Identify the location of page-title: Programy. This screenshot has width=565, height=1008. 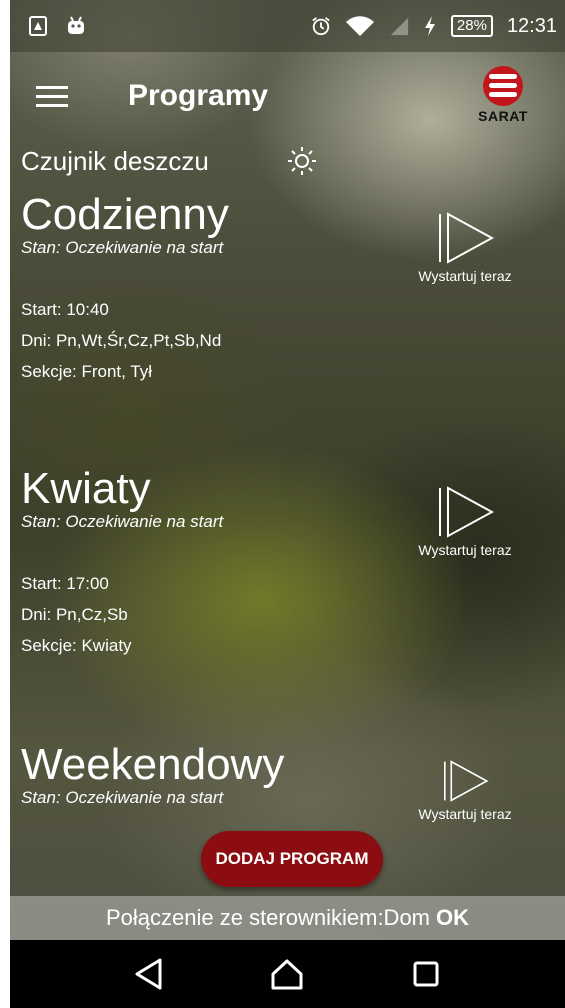
(198, 95).